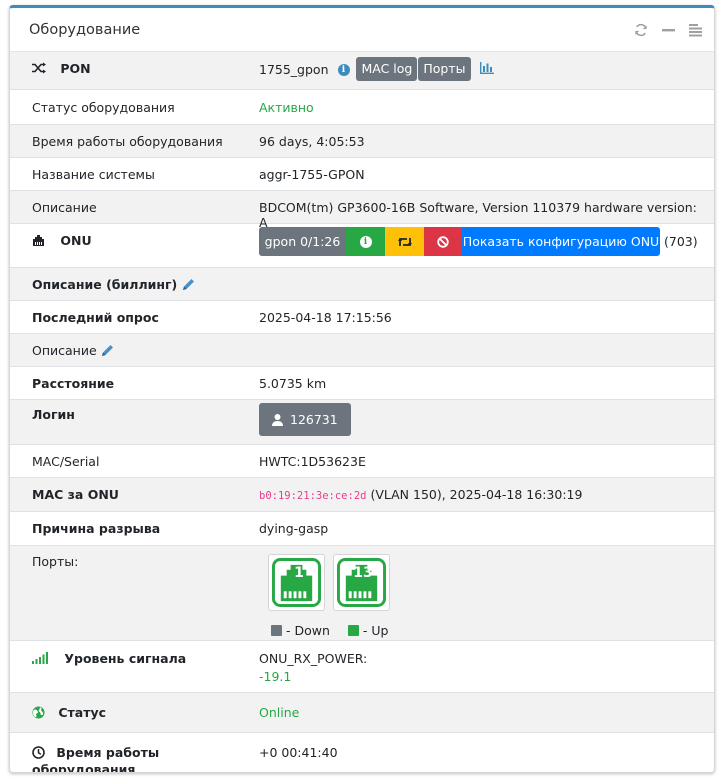  Describe the element at coordinates (293, 383) in the screenshot. I see `distance-value: 5.0735 km` at that location.